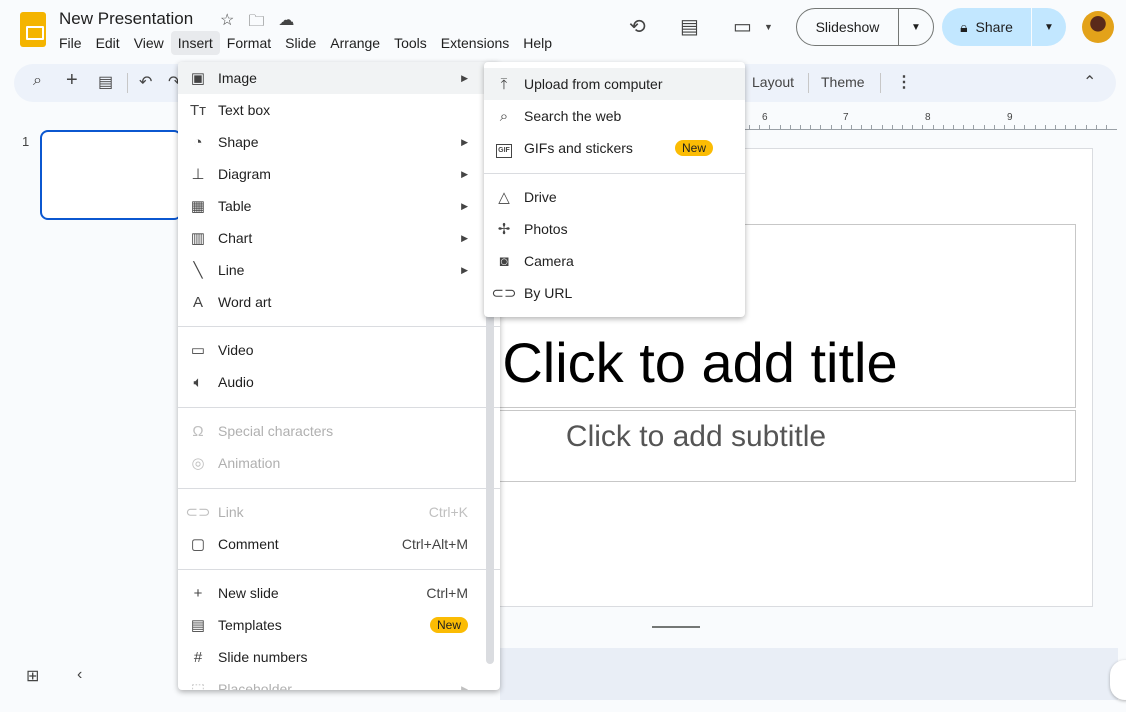 This screenshot has height=712, width=1126. I want to click on theme-button: Theme, so click(843, 82).